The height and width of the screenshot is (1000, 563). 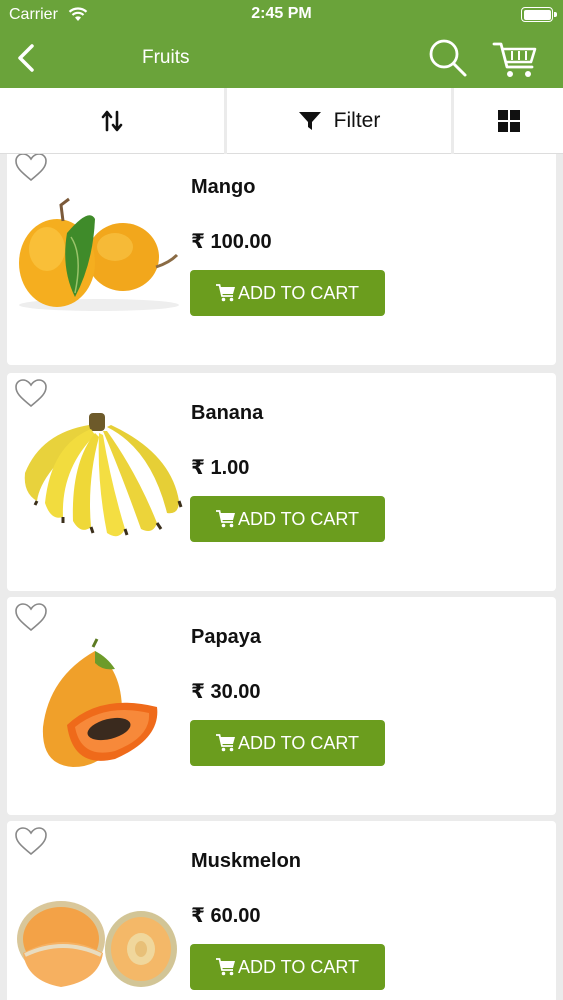 What do you see at coordinates (97, 944) in the screenshot?
I see `muskmelon-image` at bounding box center [97, 944].